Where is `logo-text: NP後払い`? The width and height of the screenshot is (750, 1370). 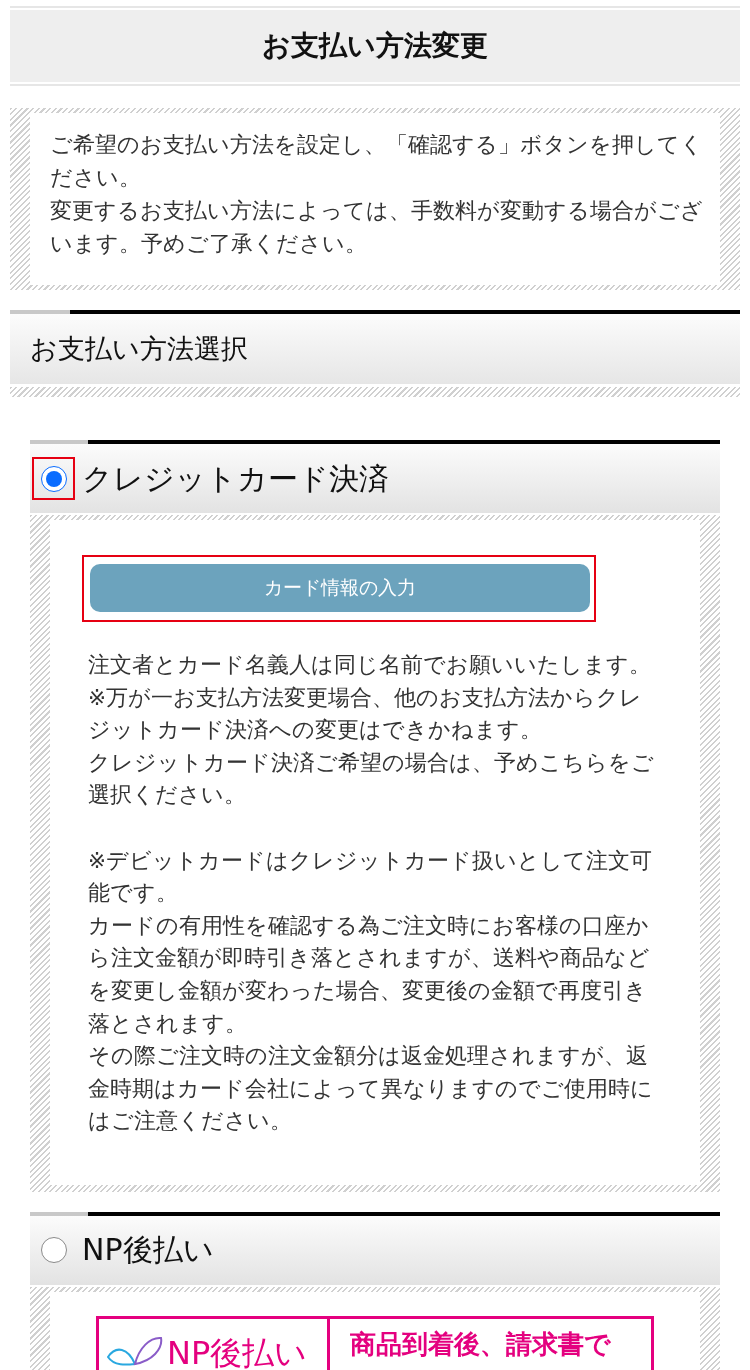 logo-text: NP後払い is located at coordinates (237, 1352).